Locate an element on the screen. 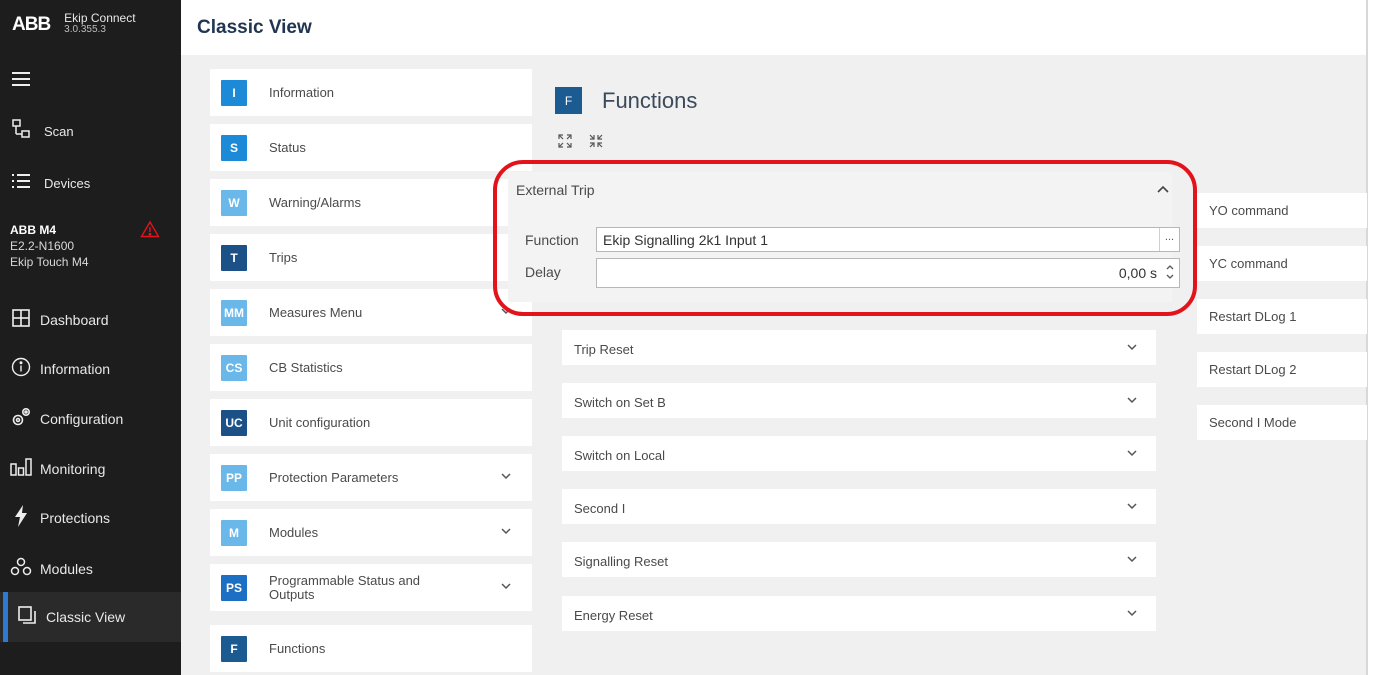  nav-classic-view: Classic View is located at coordinates (90, 617).